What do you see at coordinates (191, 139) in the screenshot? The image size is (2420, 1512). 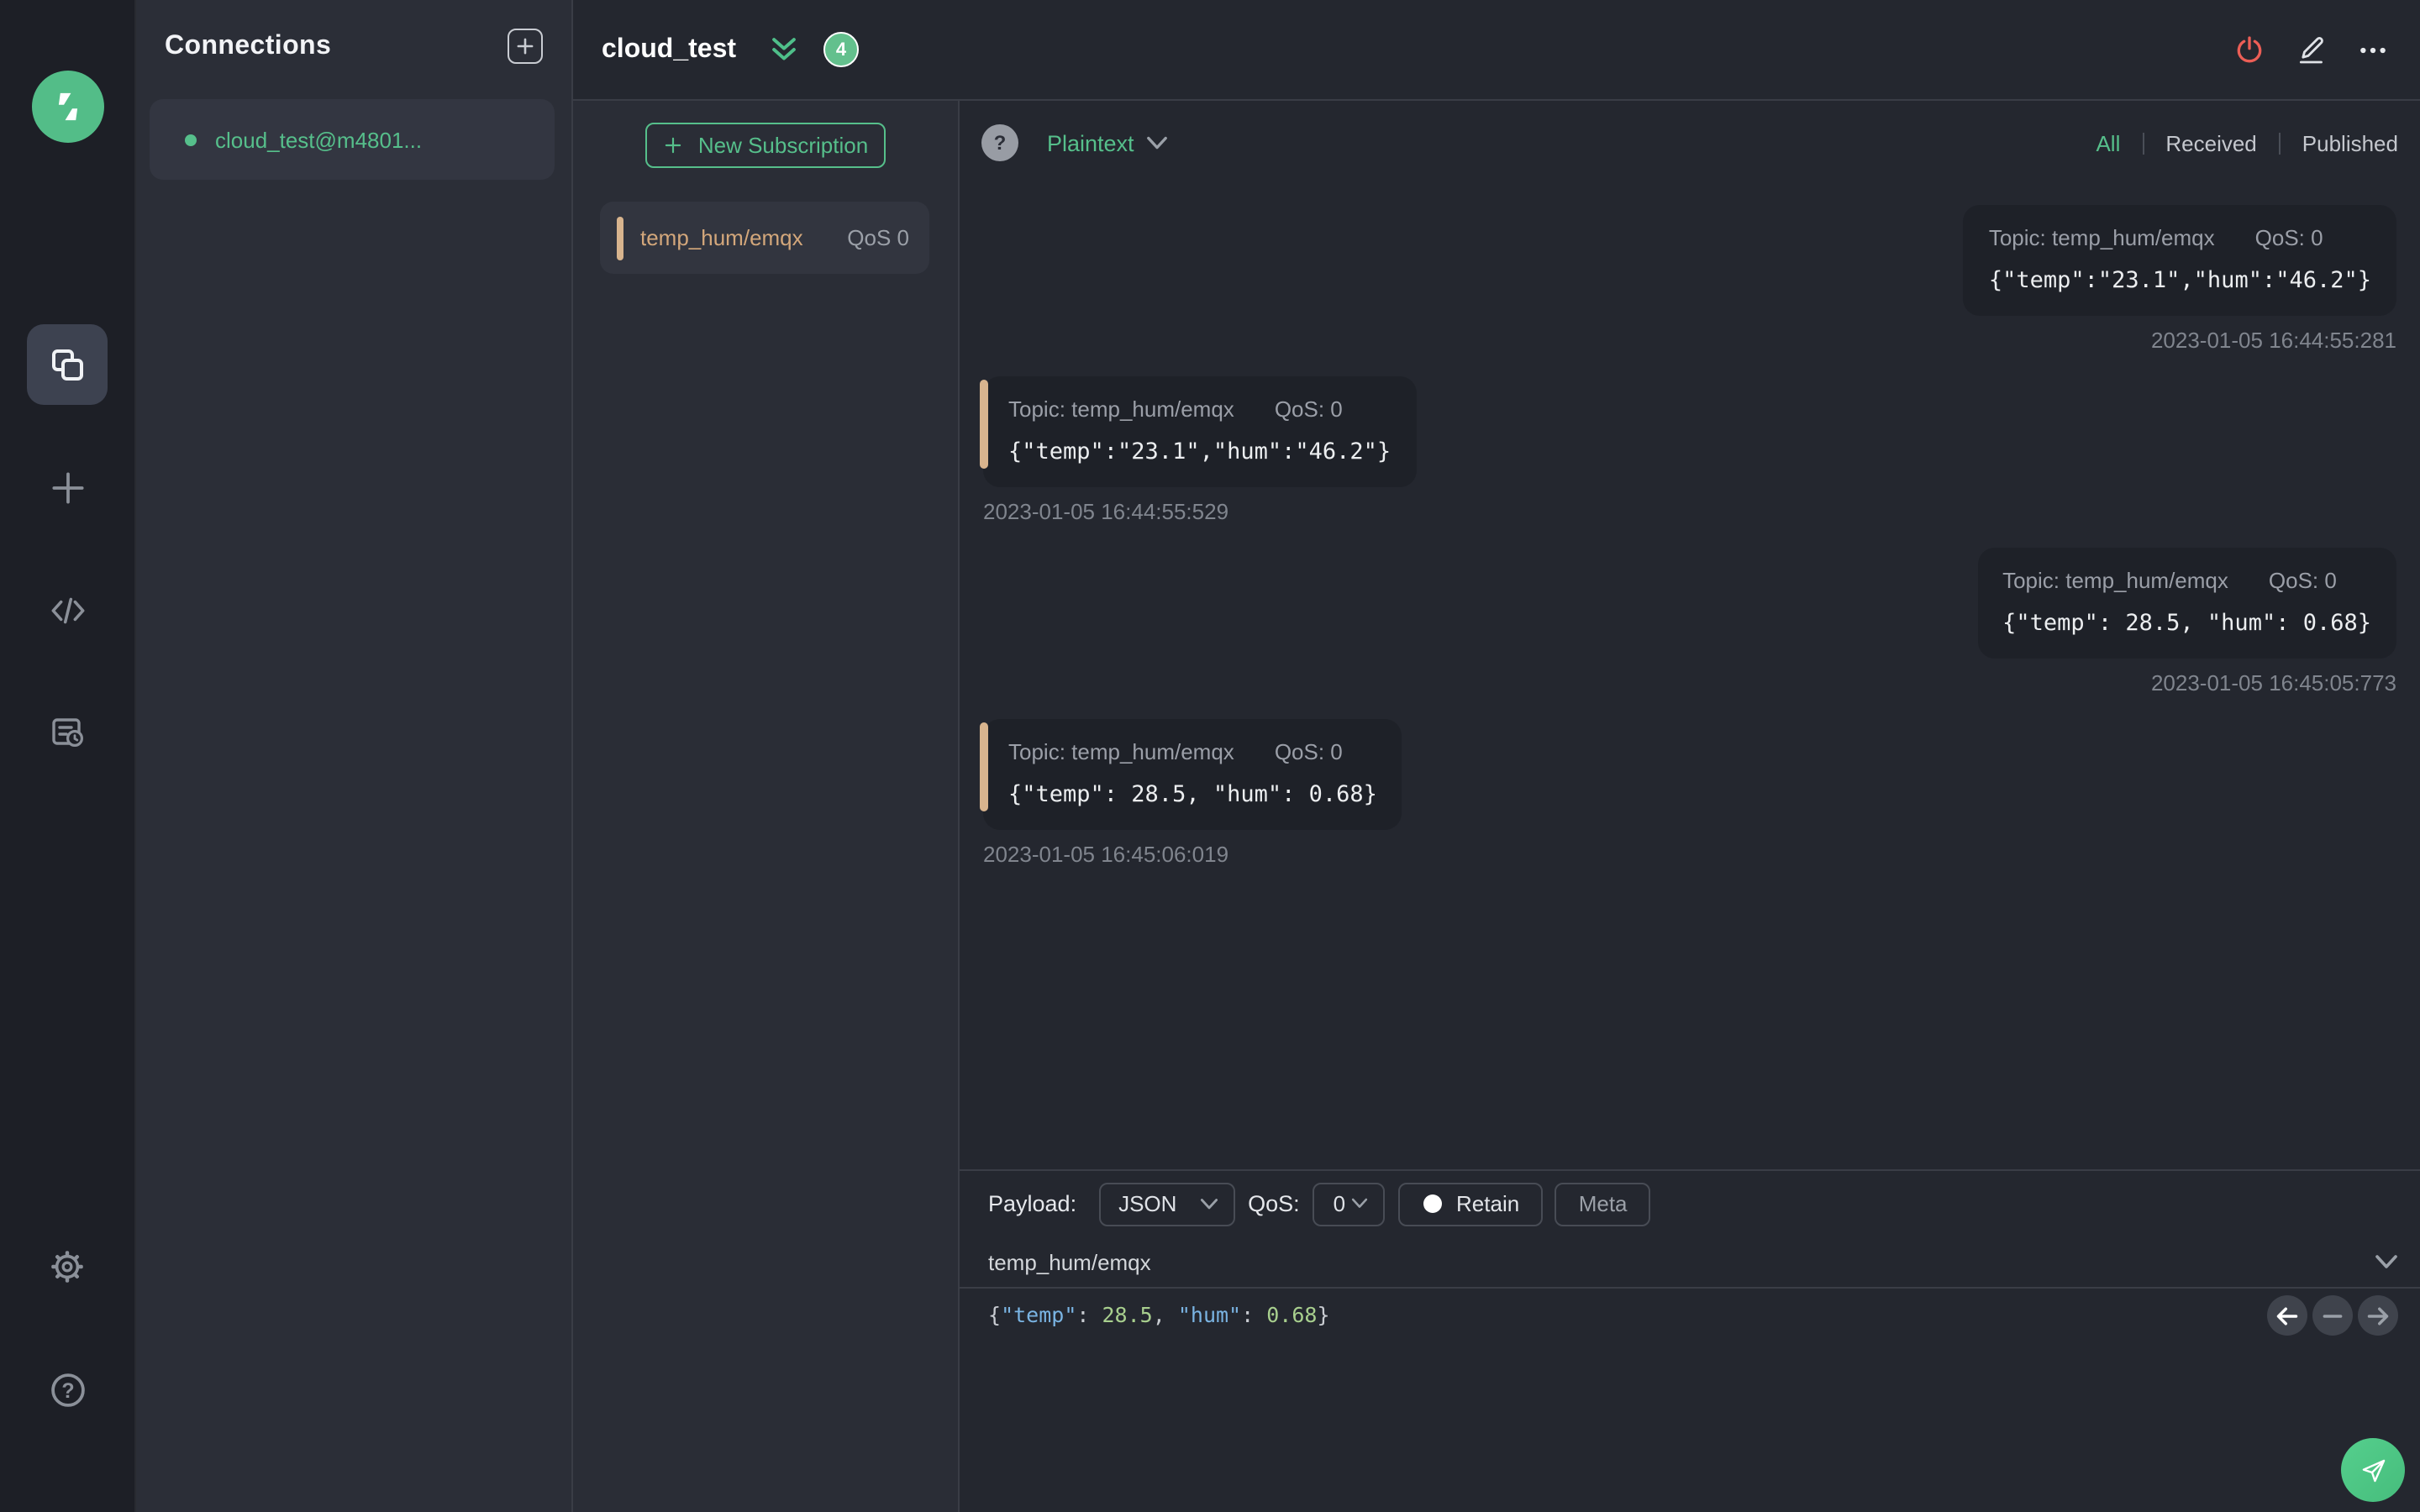 I see `connection-status-dot` at bounding box center [191, 139].